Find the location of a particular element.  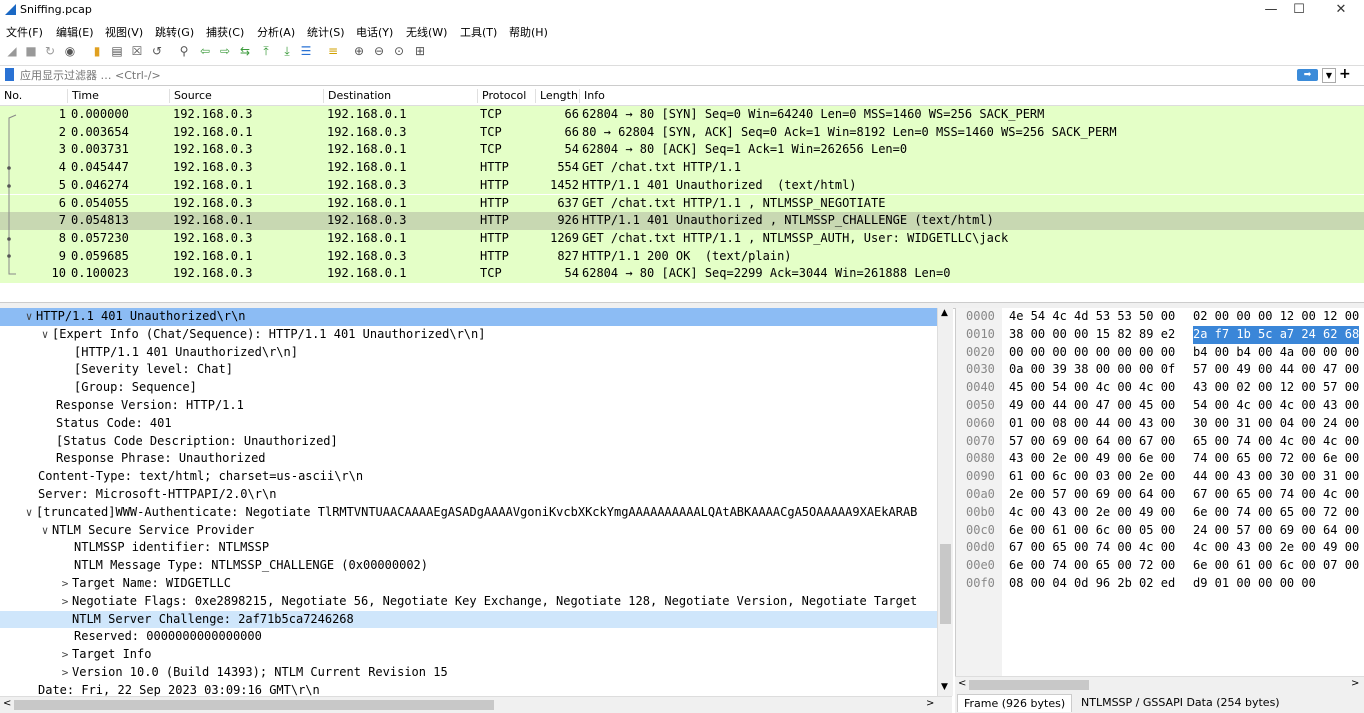

tree-item: [Severity level: Chat] is located at coordinates (116, 370).